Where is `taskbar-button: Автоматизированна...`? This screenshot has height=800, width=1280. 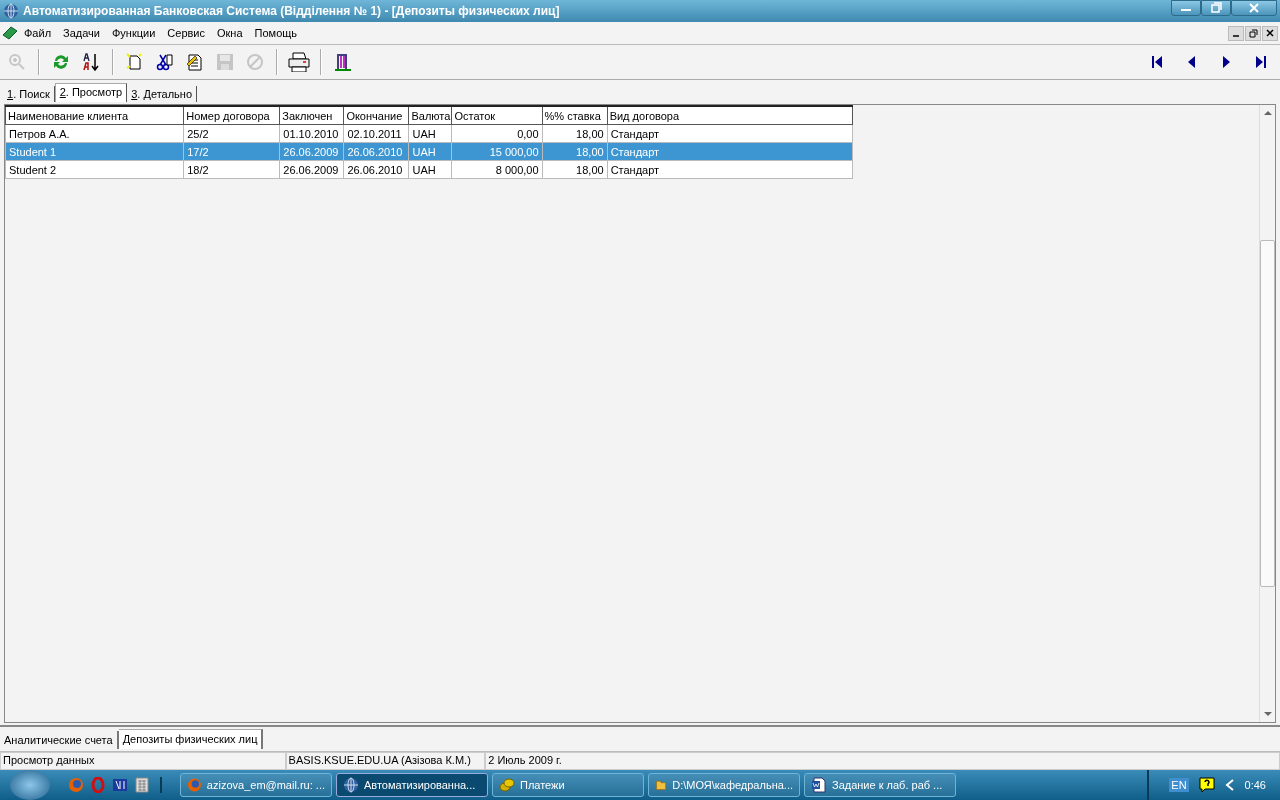 taskbar-button: Автоматизированна... is located at coordinates (412, 785).